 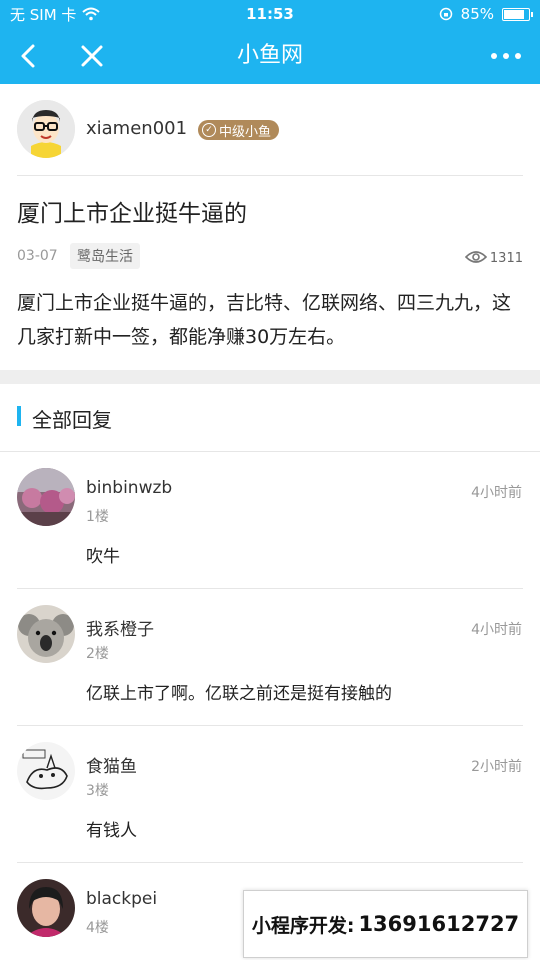 What do you see at coordinates (270, 418) in the screenshot?
I see `replies-header: 全部回复` at bounding box center [270, 418].